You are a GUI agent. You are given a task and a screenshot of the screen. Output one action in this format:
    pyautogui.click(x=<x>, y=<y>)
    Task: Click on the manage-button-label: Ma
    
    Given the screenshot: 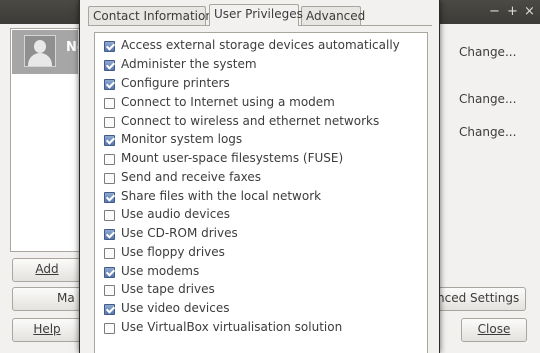 What is the action you would take?
    pyautogui.click(x=66, y=298)
    